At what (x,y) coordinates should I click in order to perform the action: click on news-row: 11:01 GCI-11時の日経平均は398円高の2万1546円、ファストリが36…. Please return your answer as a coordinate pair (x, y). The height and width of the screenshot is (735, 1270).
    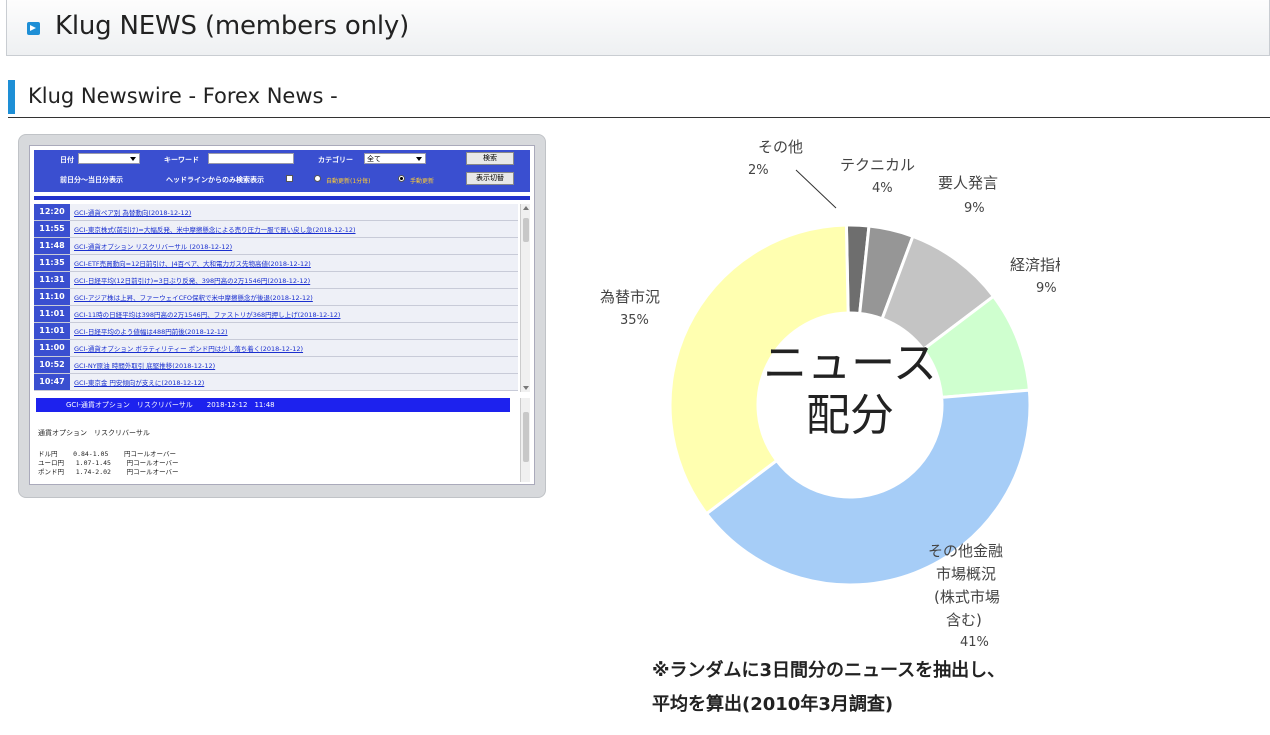
    Looking at the image, I should click on (276, 314).